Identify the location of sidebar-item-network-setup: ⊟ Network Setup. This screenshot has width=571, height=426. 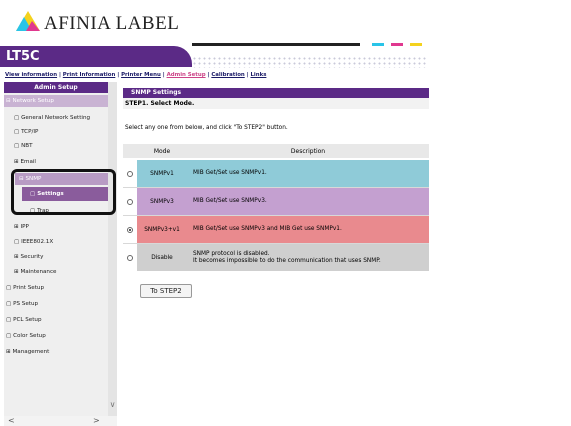
(30, 101).